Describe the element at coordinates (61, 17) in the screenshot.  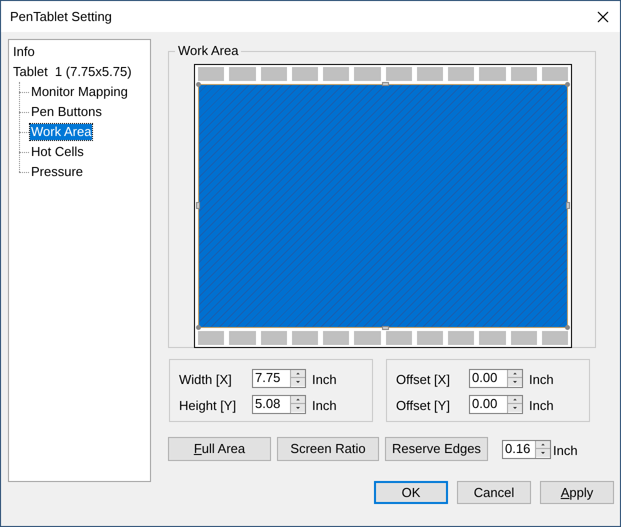
I see `window-title: PenTablet Setting` at that location.